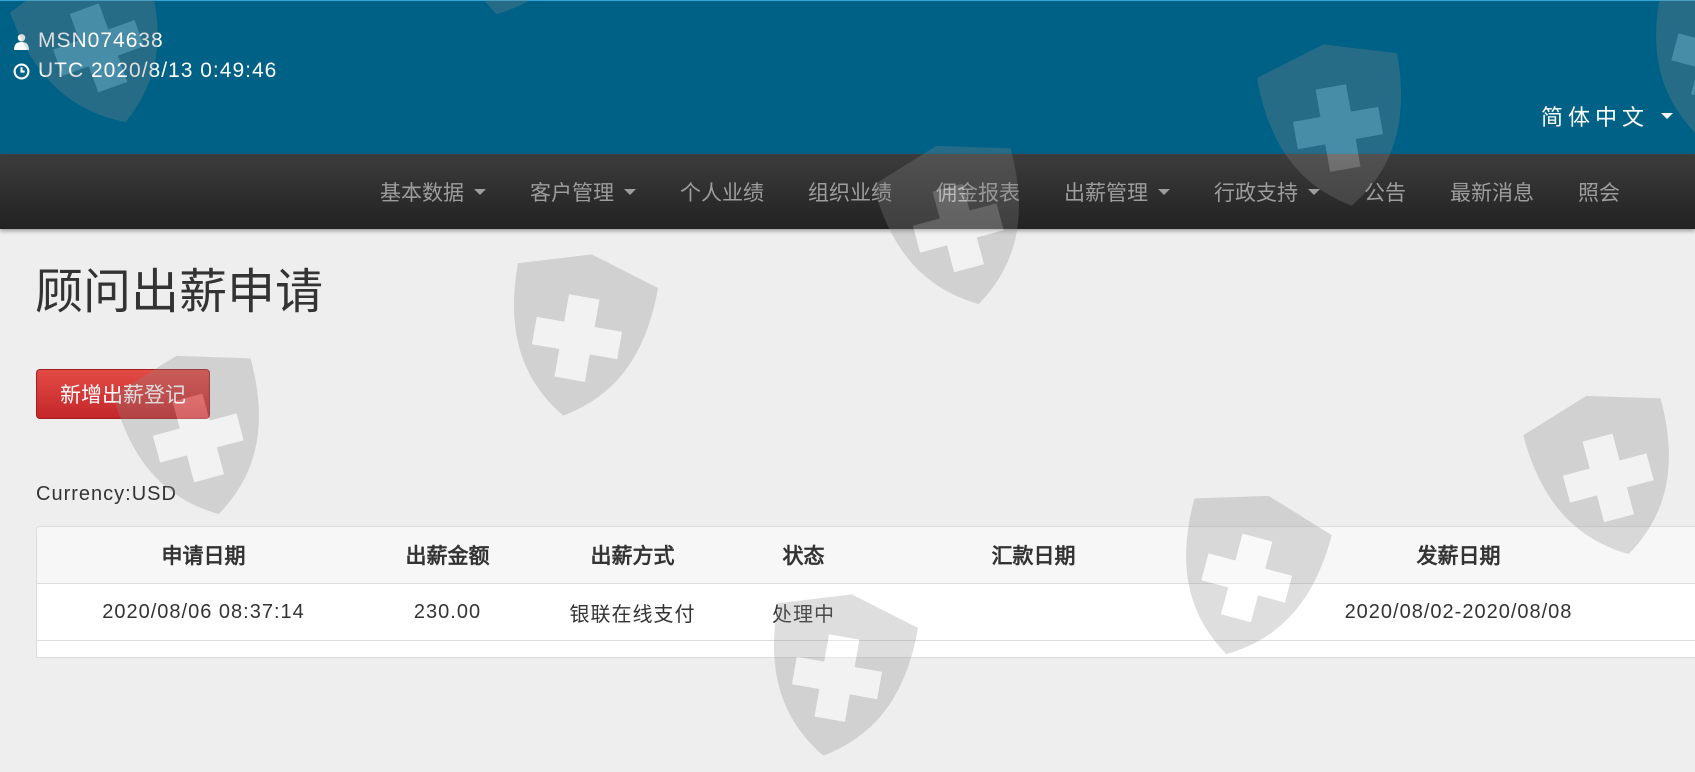 This screenshot has height=772, width=1695. Describe the element at coordinates (21, 41) in the screenshot. I see `user-icon` at that location.